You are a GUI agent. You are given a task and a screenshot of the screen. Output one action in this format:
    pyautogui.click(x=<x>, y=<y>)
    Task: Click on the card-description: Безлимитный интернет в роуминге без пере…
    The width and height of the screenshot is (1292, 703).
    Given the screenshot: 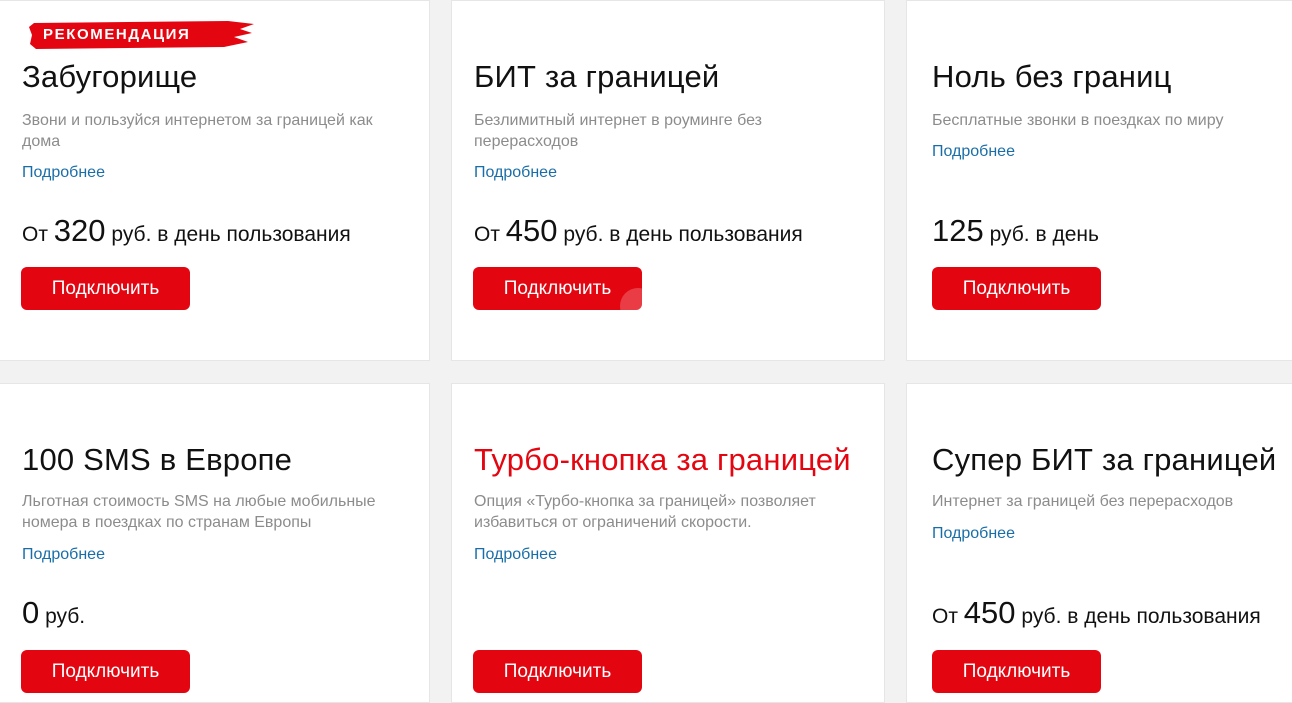 What is the action you would take?
    pyautogui.click(x=618, y=131)
    